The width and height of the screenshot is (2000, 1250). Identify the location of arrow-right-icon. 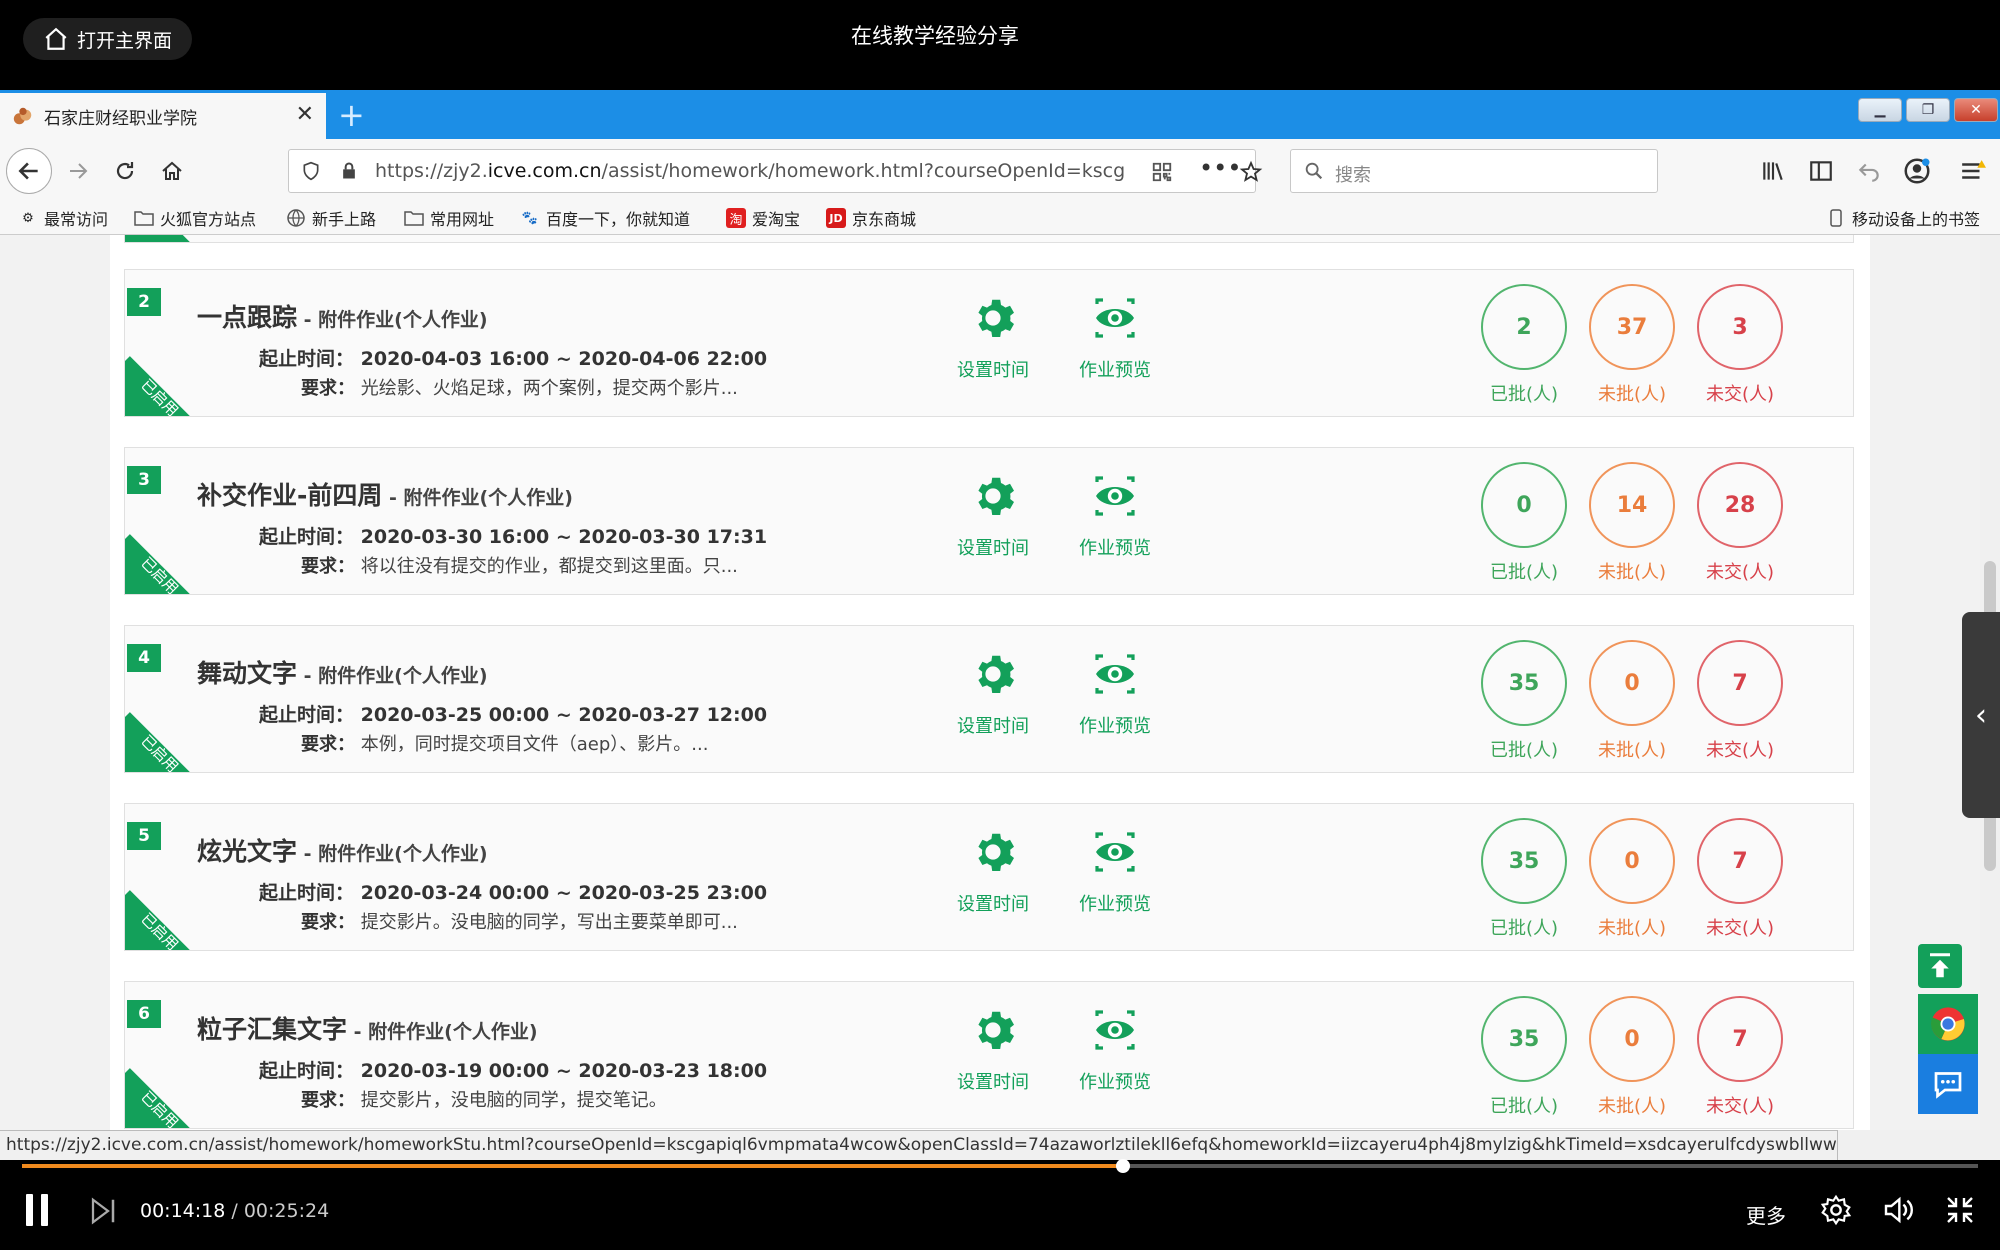
(79, 171).